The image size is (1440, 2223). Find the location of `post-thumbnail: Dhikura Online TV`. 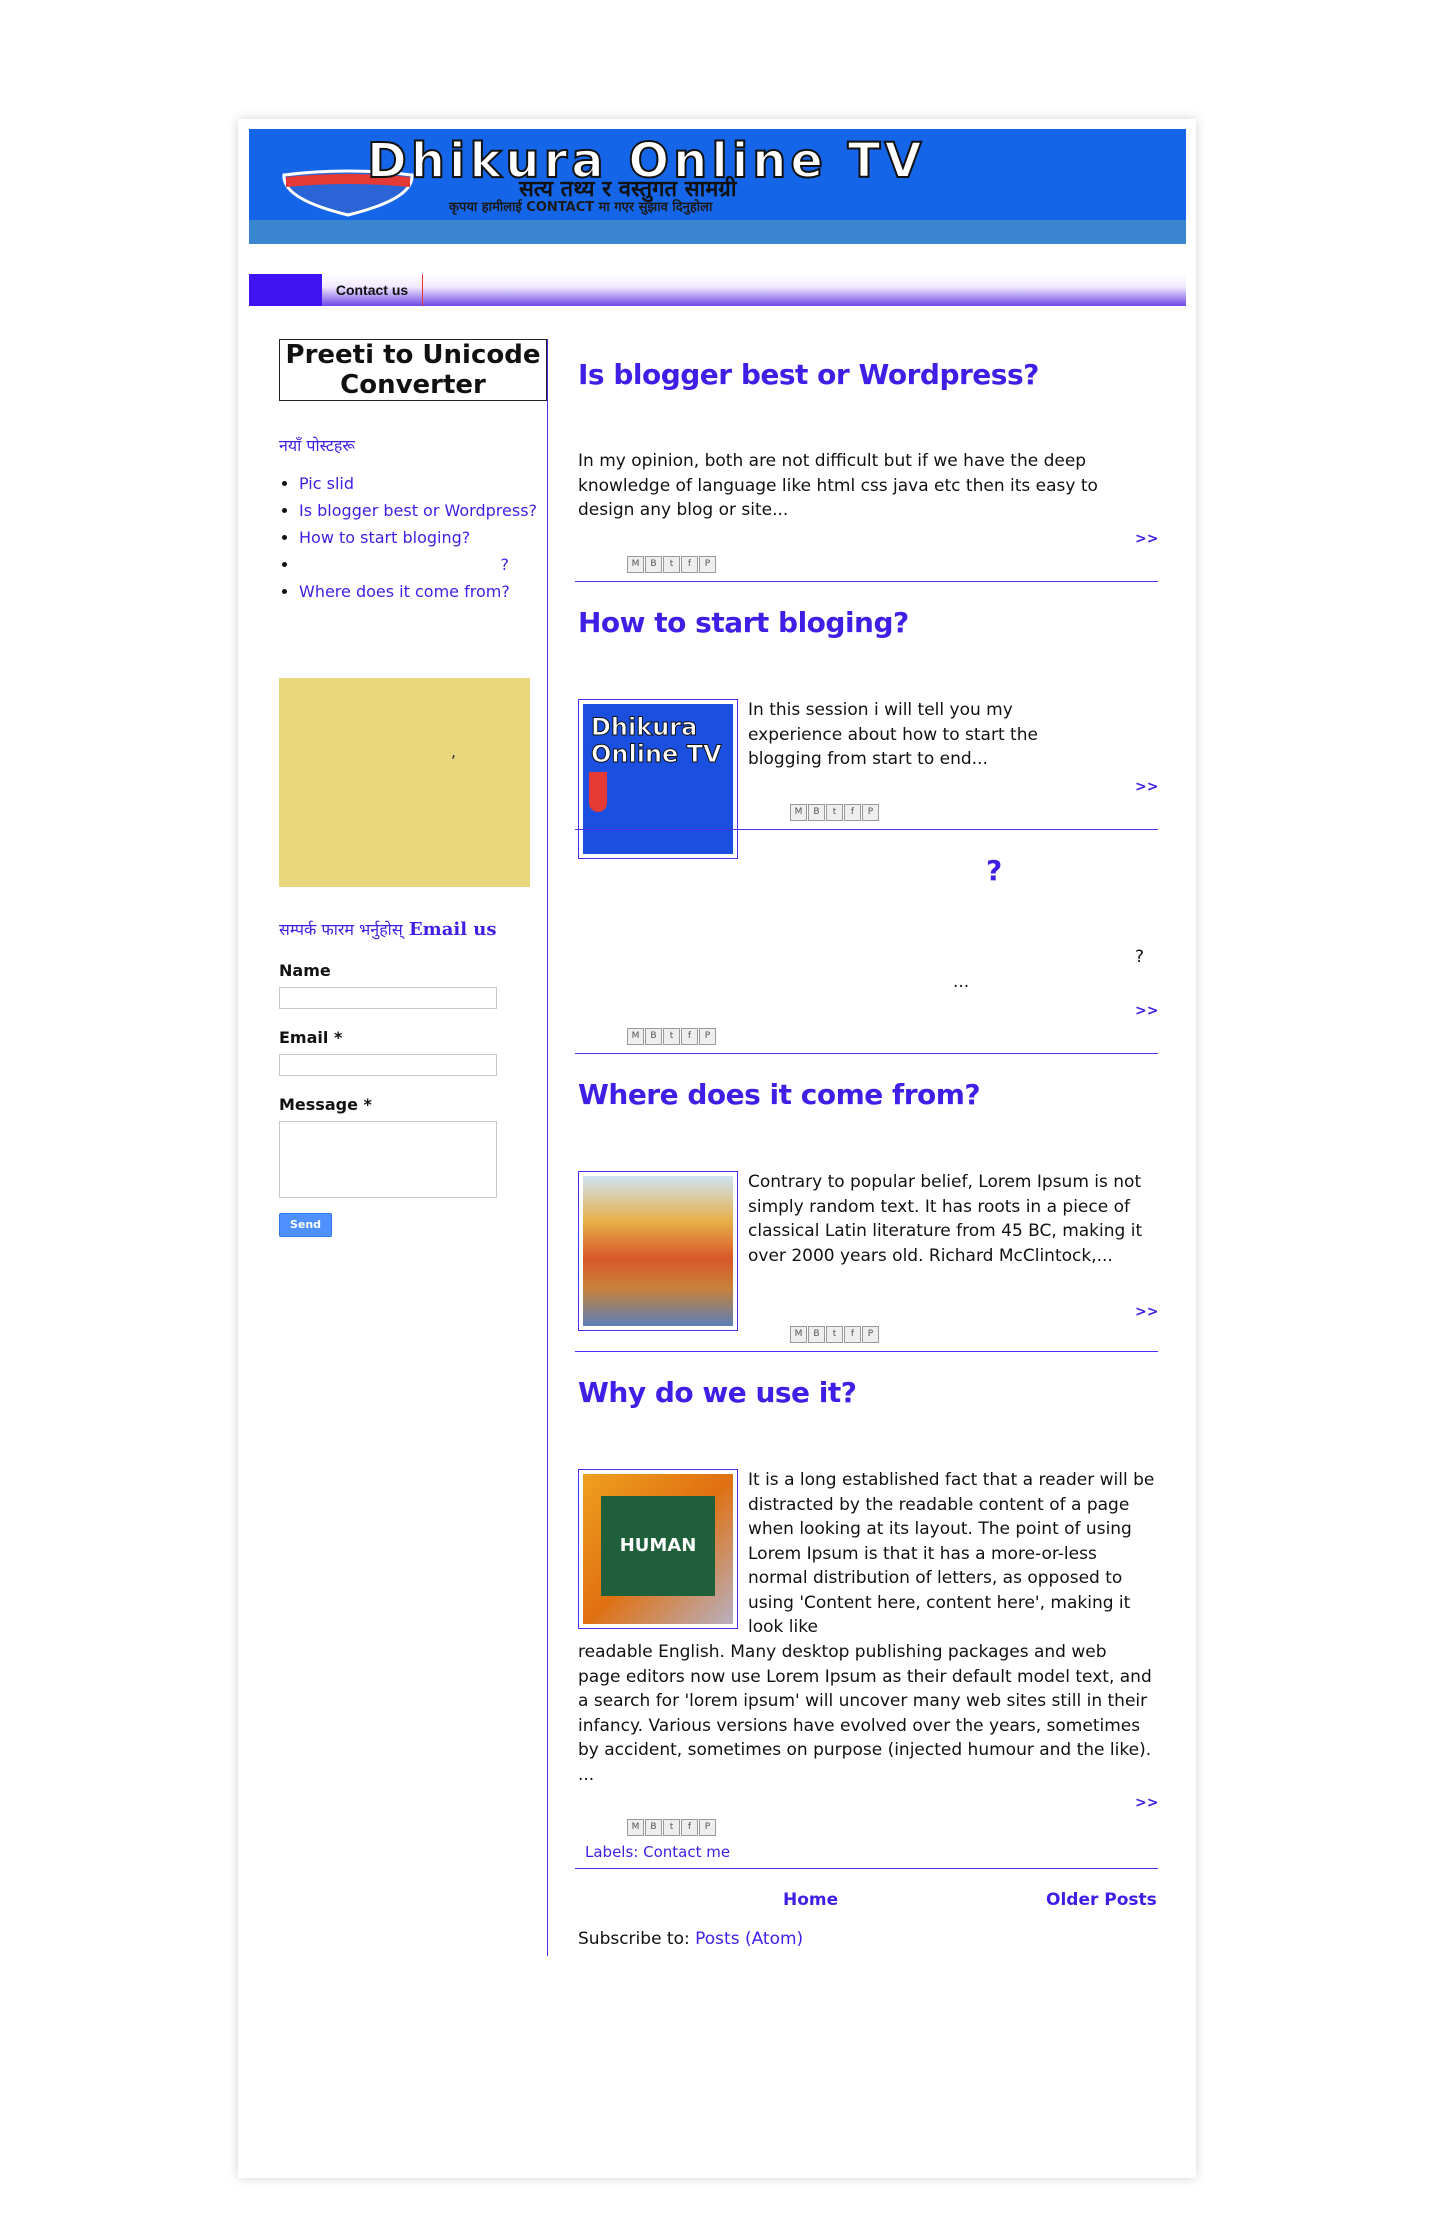

post-thumbnail: Dhikura Online TV is located at coordinates (658, 779).